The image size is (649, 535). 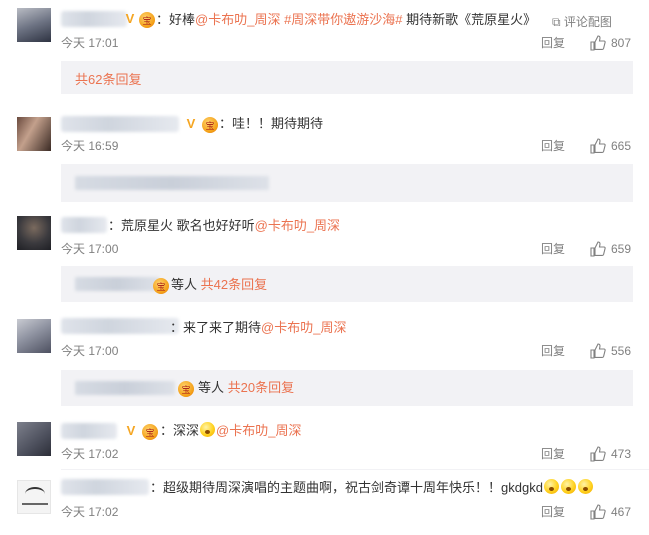 What do you see at coordinates (108, 80) in the screenshot?
I see `view-replies-link: 共62条回复` at bounding box center [108, 80].